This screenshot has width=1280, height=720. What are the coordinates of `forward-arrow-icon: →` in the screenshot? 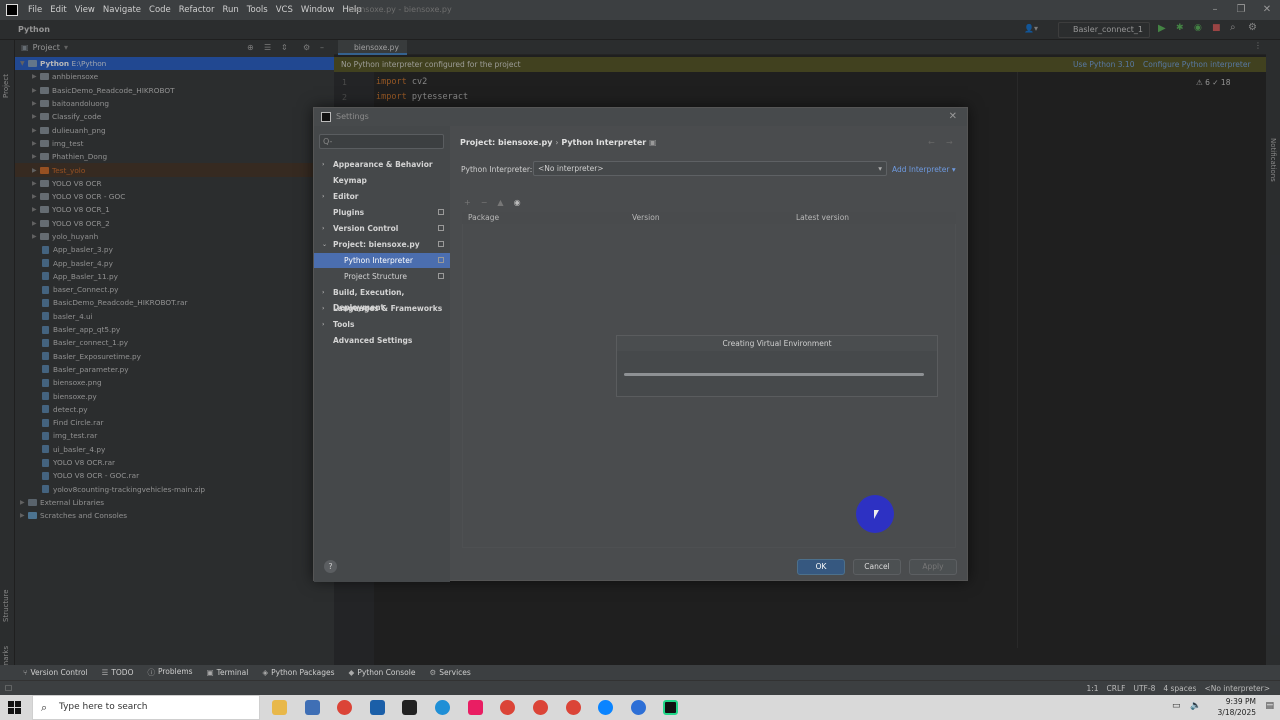 It's located at (949, 142).